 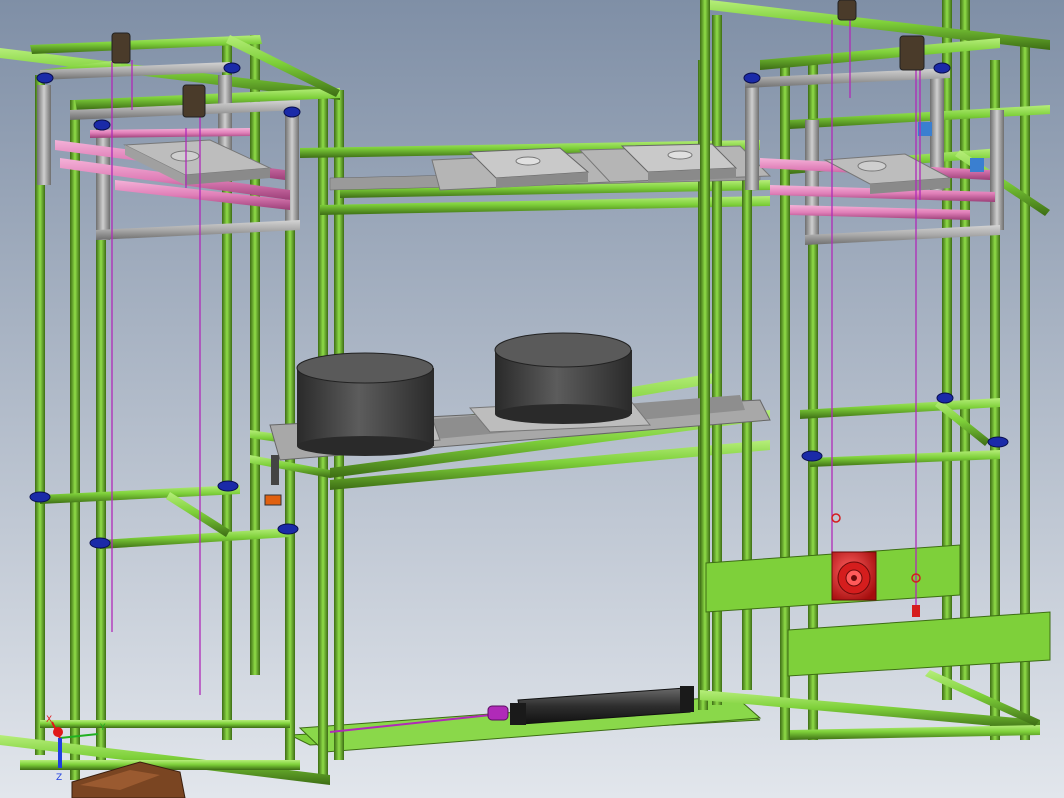 What do you see at coordinates (49, 720) in the screenshot?
I see `triad-x-label: X` at bounding box center [49, 720].